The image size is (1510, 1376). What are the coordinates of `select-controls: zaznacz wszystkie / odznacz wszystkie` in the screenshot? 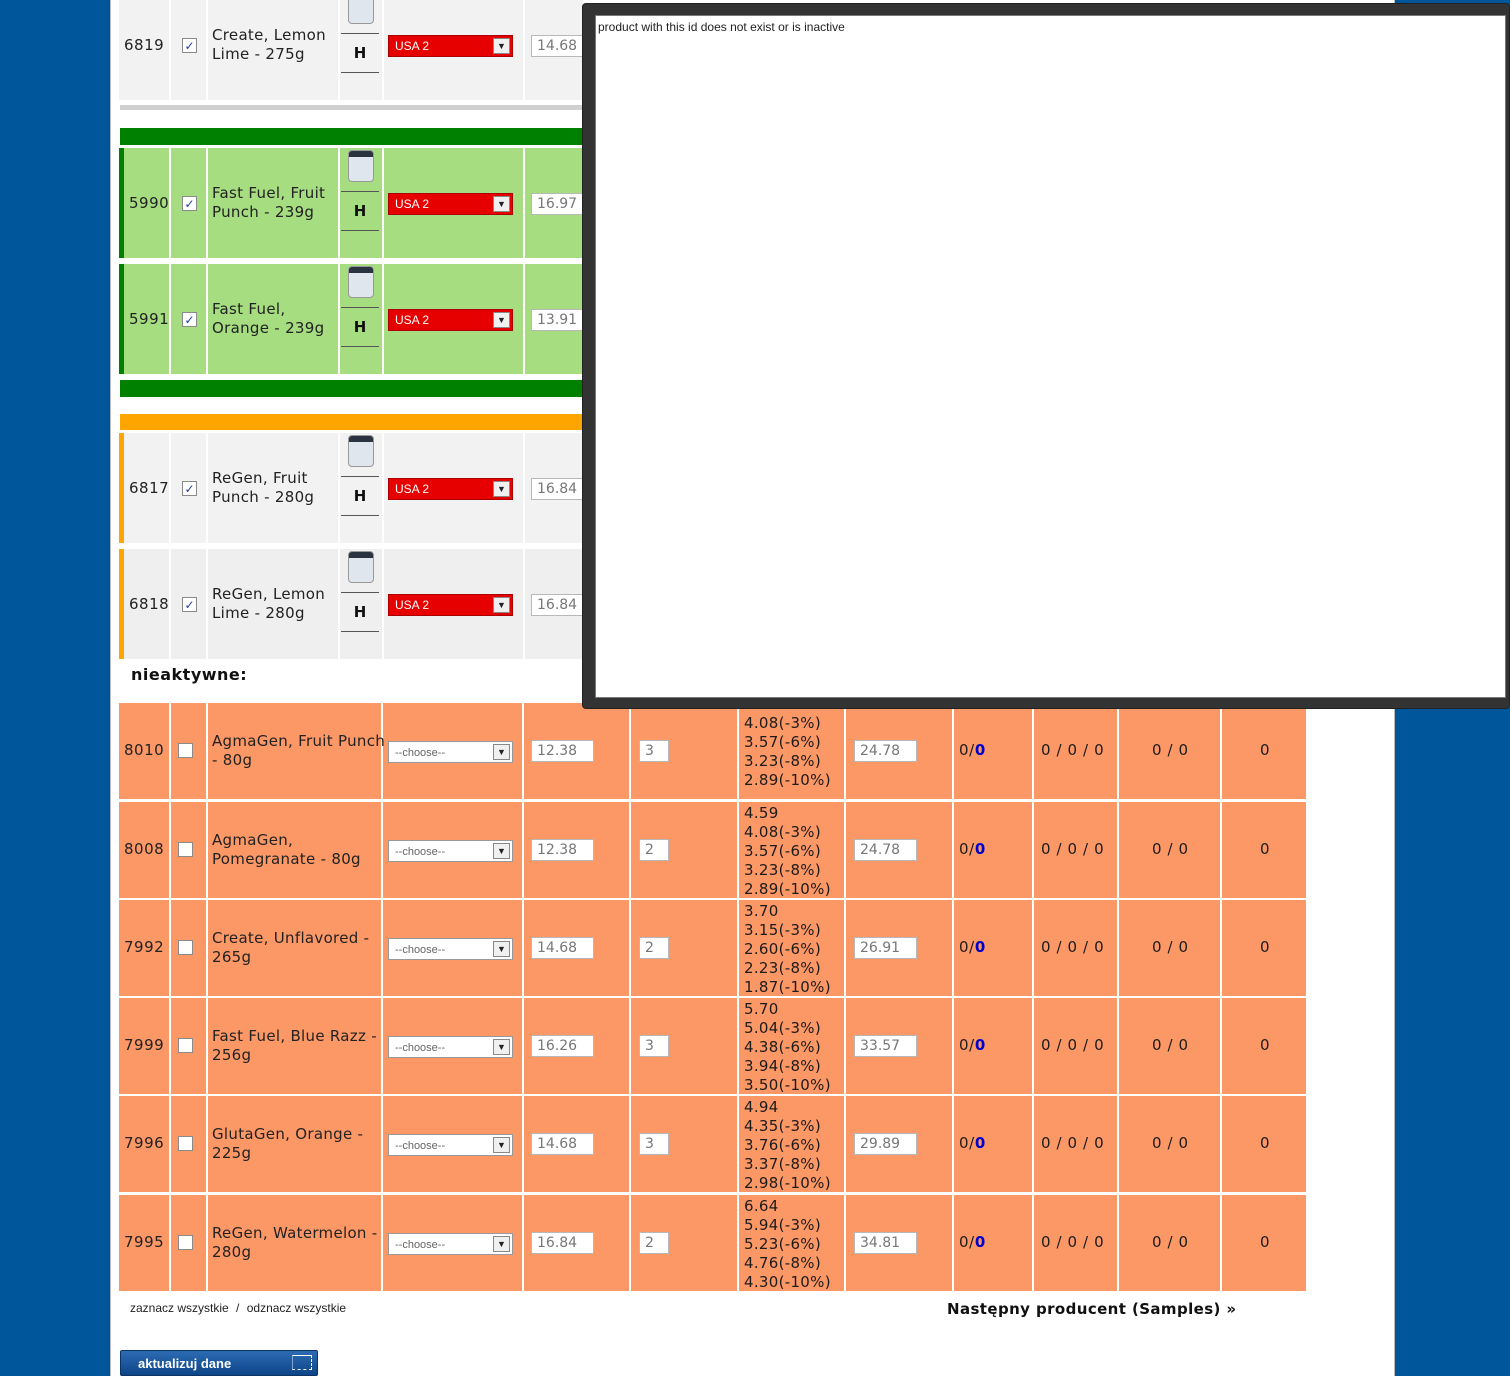 It's located at (238, 1308).